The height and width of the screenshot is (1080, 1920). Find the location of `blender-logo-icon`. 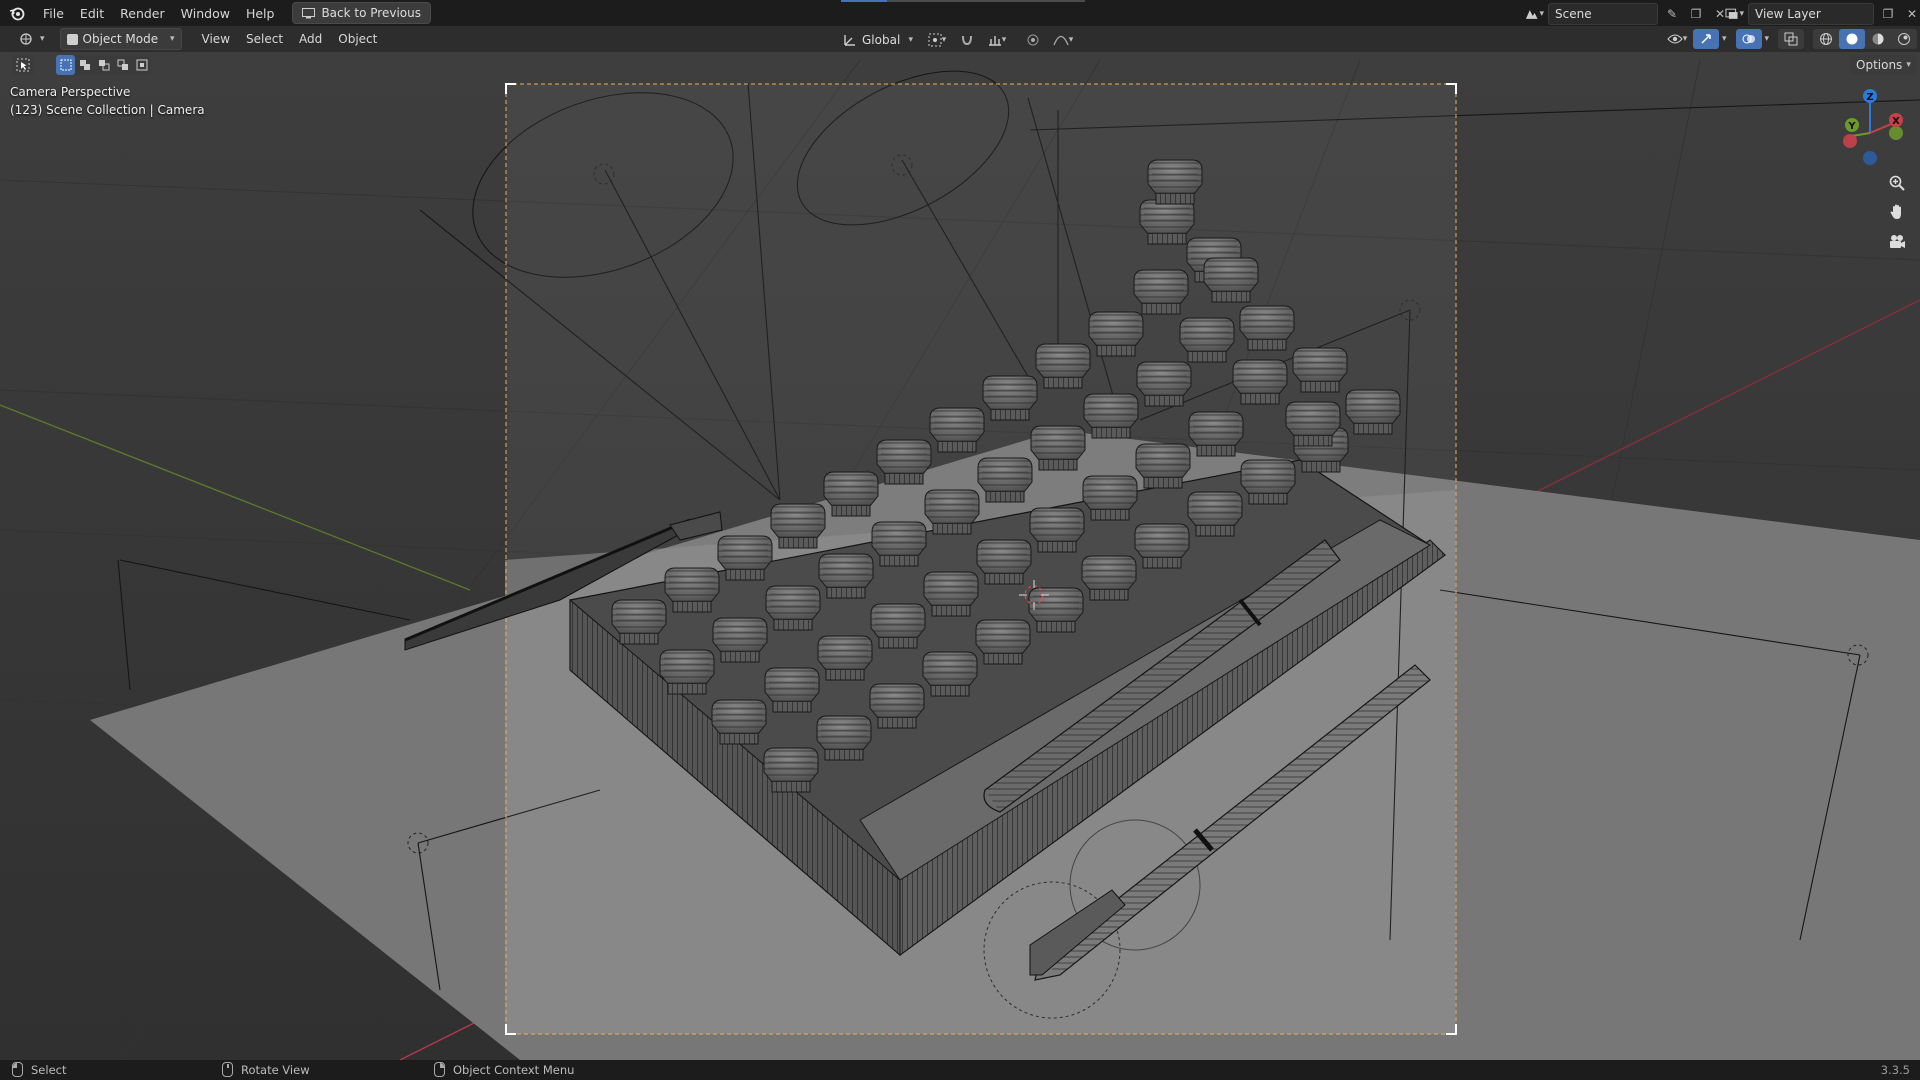

blender-logo-icon is located at coordinates (17, 13).